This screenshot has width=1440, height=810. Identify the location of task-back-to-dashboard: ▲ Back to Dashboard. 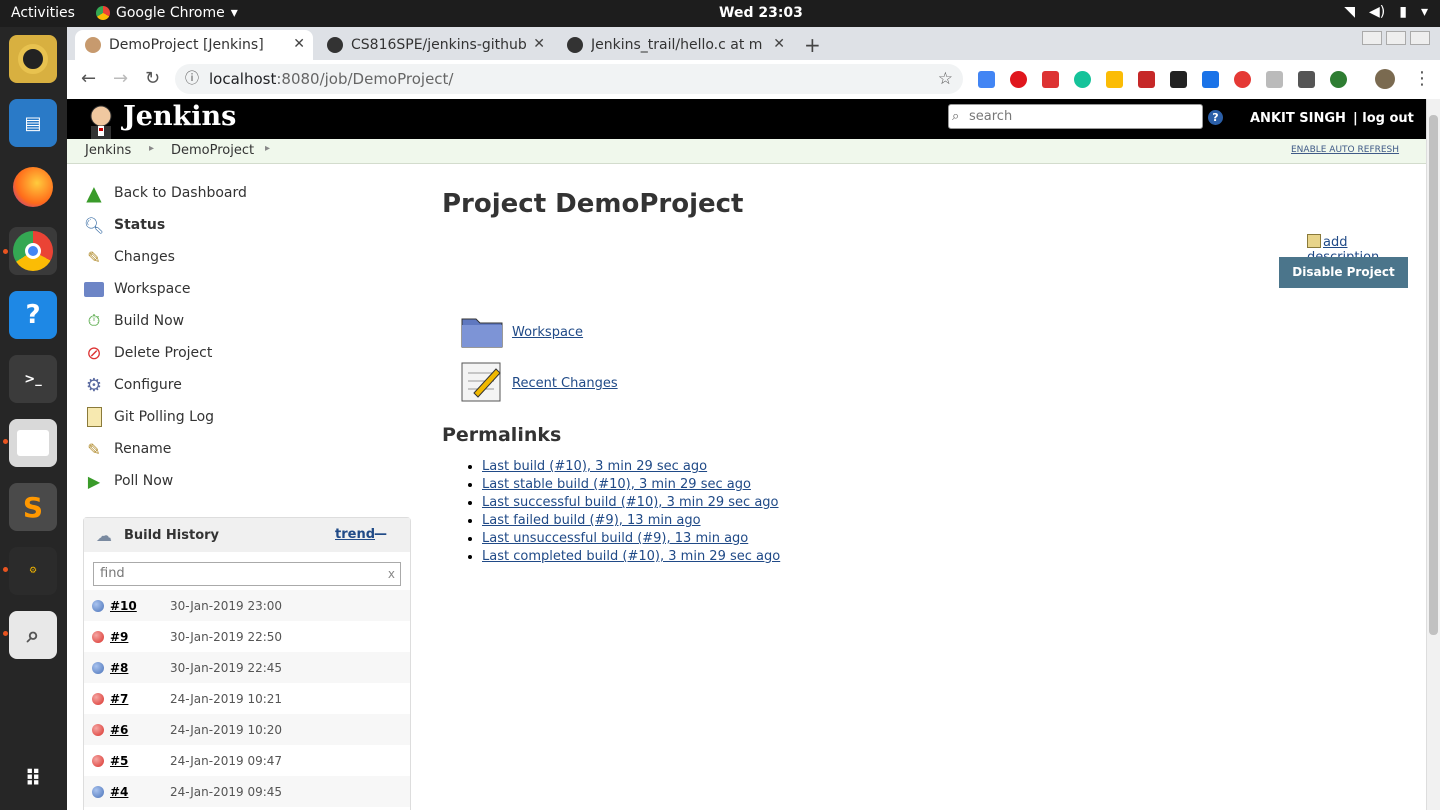
(165, 193).